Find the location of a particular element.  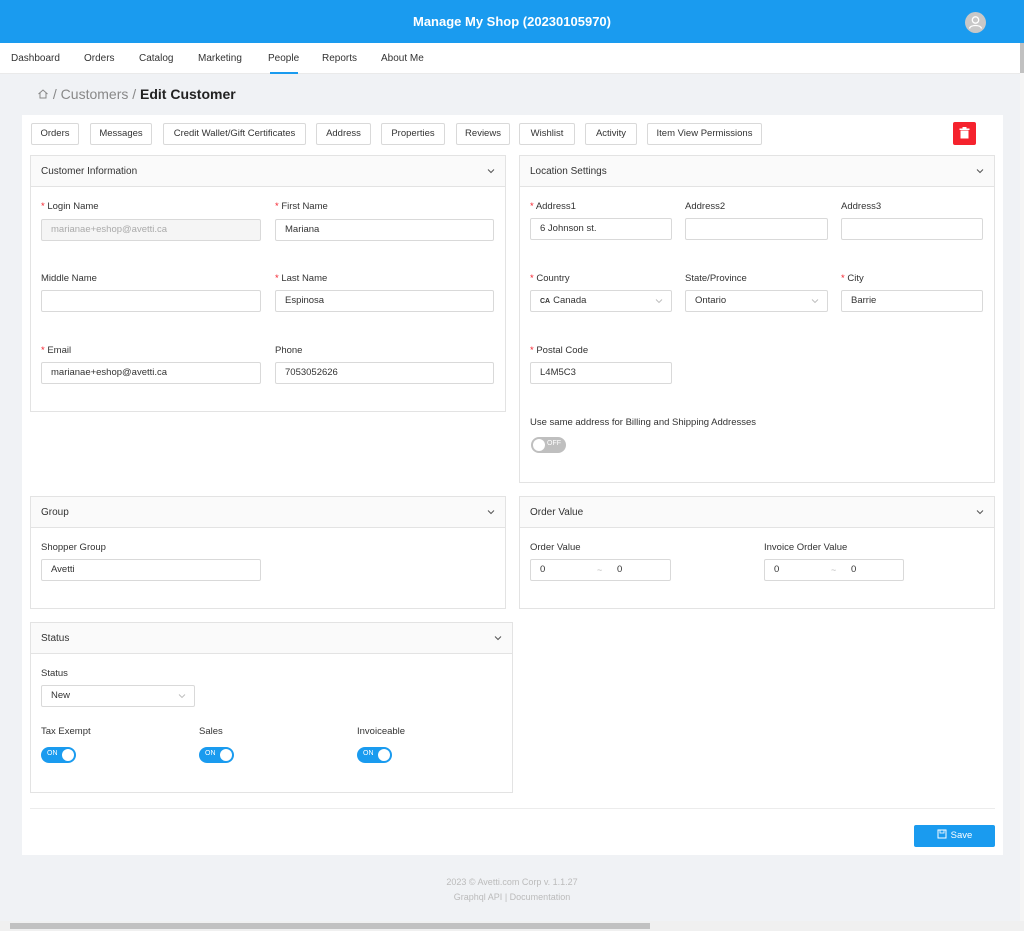

footer-copyright: 2023 © Avetti.com Corp v. 1.1.27 is located at coordinates (512, 882).